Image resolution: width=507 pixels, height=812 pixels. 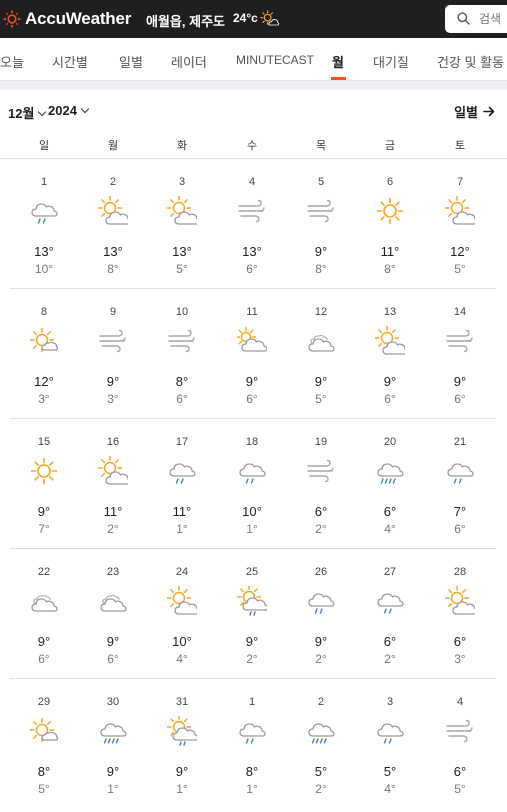 I want to click on tab-radar: 레이더, so click(x=189, y=61).